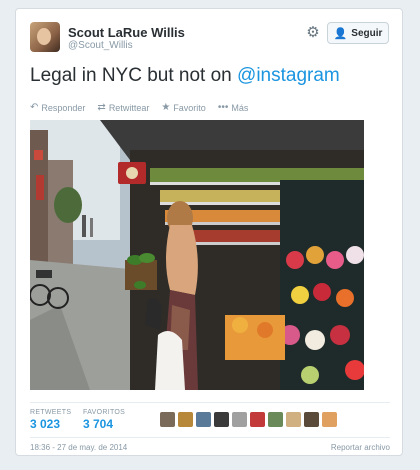 The height and width of the screenshot is (470, 420). I want to click on favoriters-list, so click(248, 419).